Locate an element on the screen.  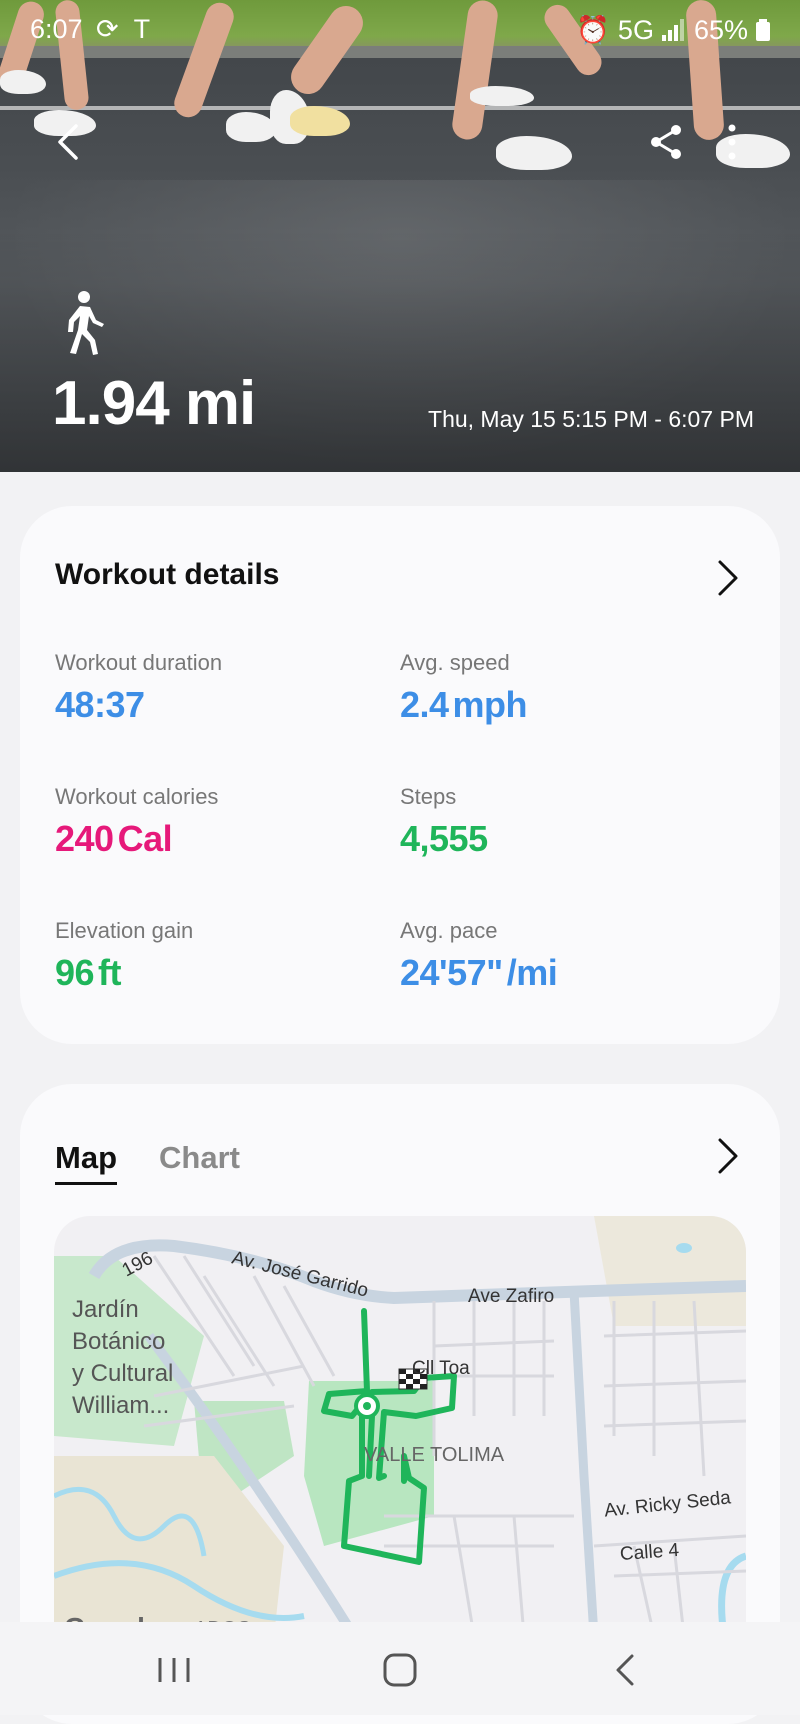
system-nav-bar is located at coordinates (400, 1668).